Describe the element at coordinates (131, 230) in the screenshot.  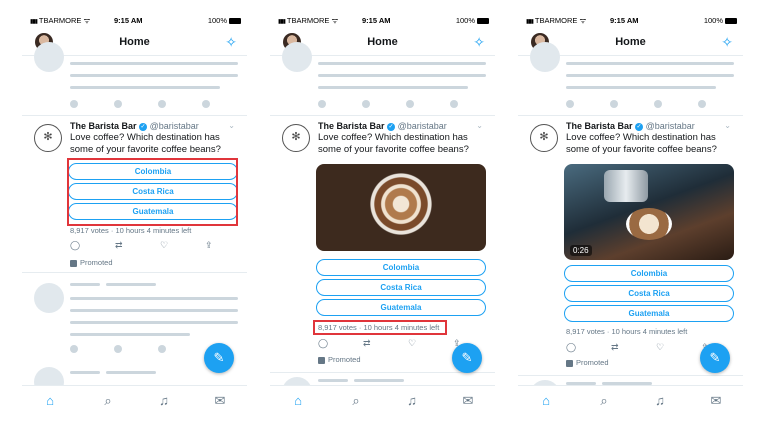
I see `poll-votes-text: 8,917 votes · 10 hours 4 minutes left` at that location.